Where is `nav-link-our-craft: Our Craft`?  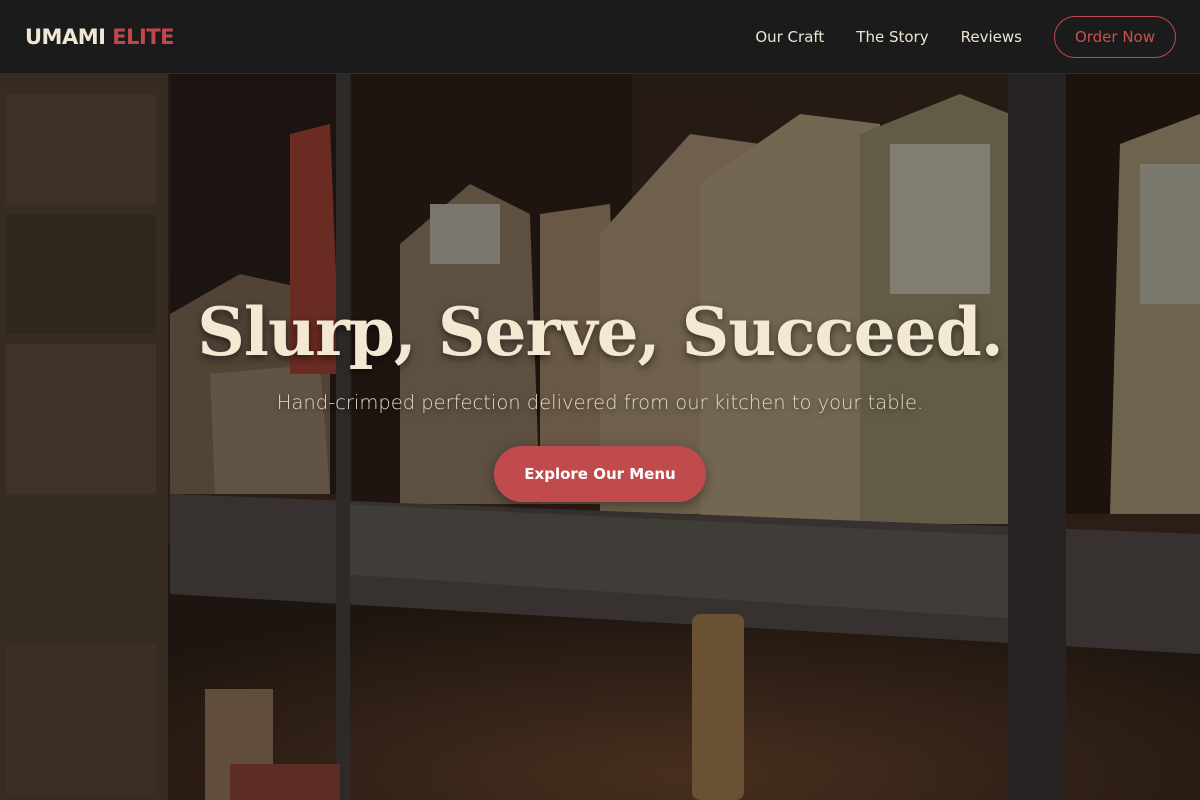
nav-link-our-craft: Our Craft is located at coordinates (789, 37).